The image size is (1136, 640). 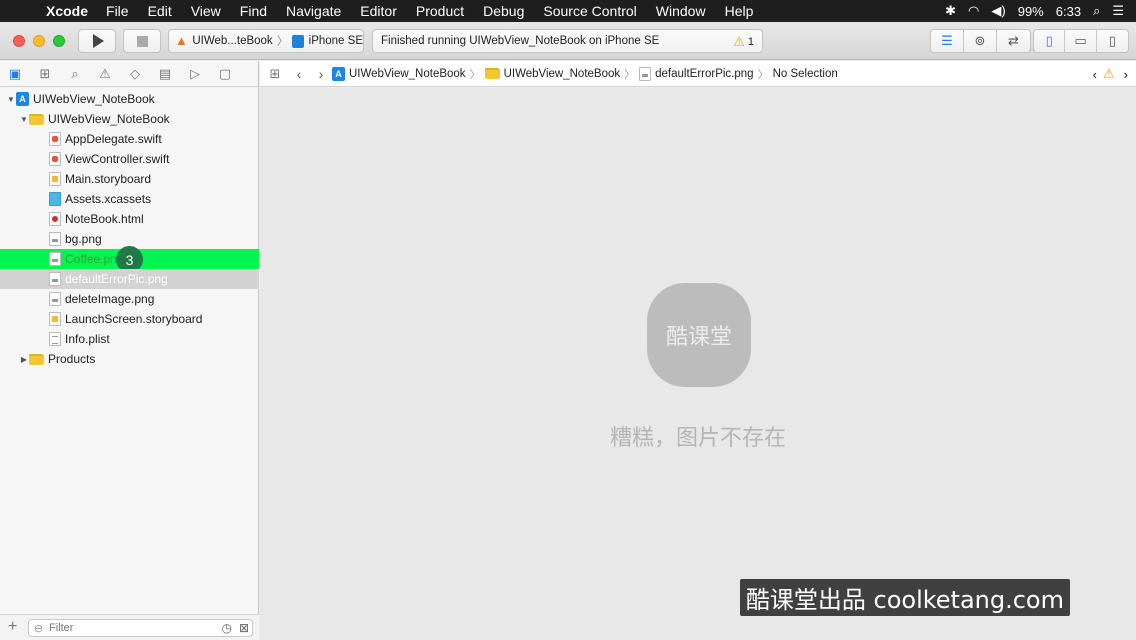 I want to click on close-window-button, so click(x=19, y=41).